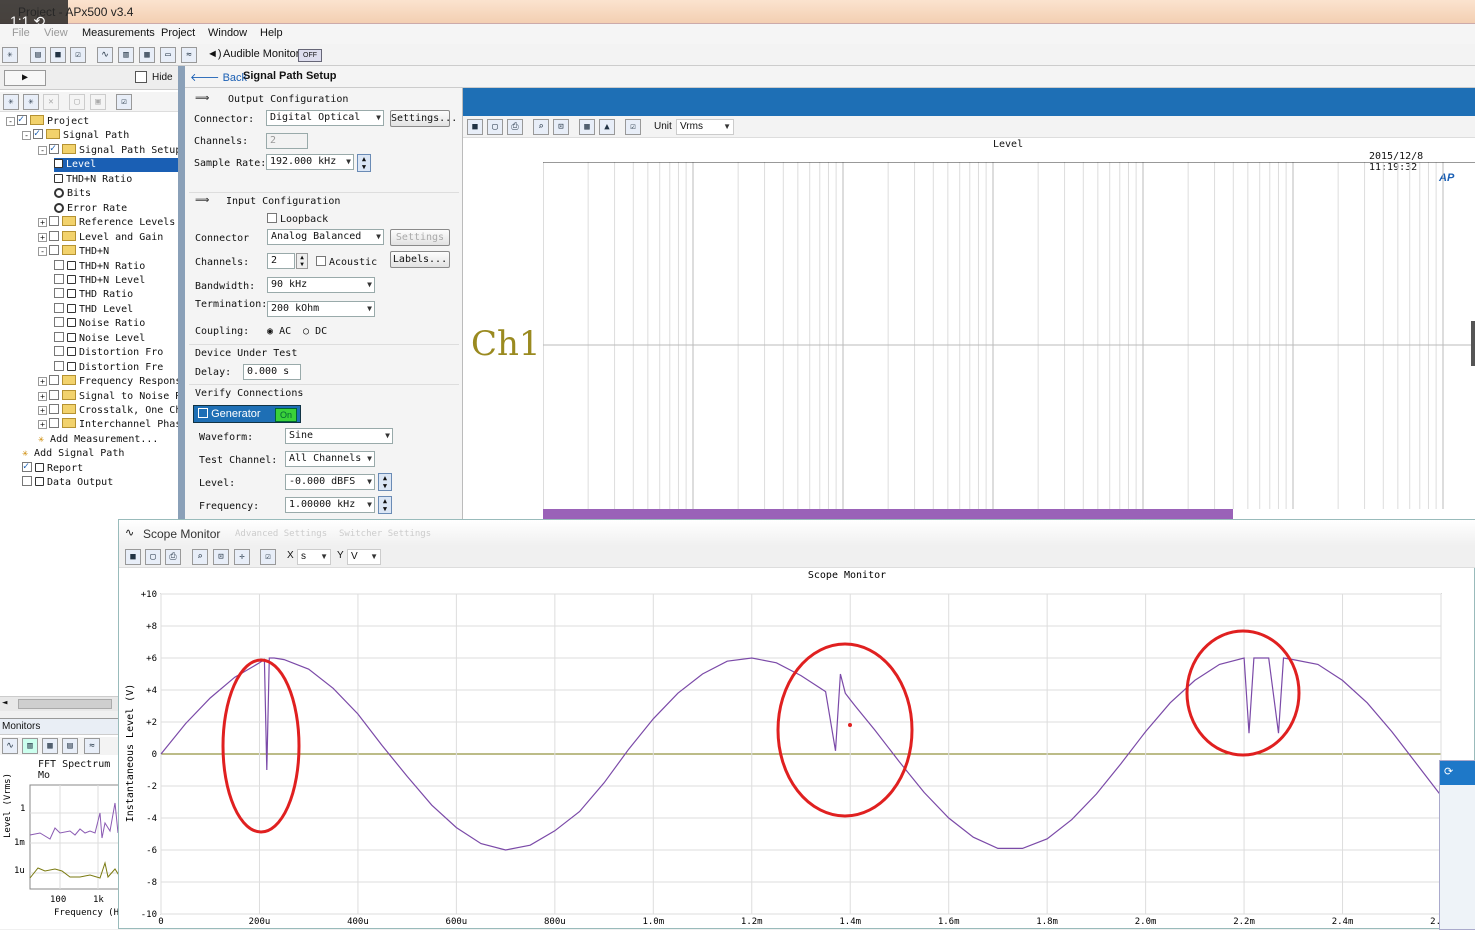 The width and height of the screenshot is (1475, 930). I want to click on print-icon: ⎙, so click(173, 557).